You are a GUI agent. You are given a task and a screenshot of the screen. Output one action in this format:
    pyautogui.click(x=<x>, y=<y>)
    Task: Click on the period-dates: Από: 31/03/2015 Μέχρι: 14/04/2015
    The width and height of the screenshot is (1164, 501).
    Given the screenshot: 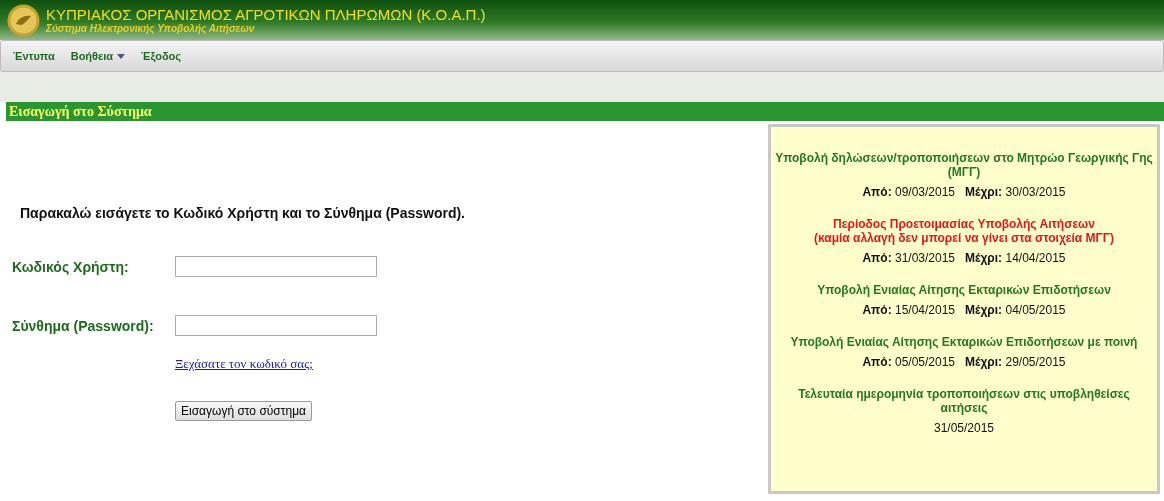 What is the action you would take?
    pyautogui.click(x=964, y=258)
    